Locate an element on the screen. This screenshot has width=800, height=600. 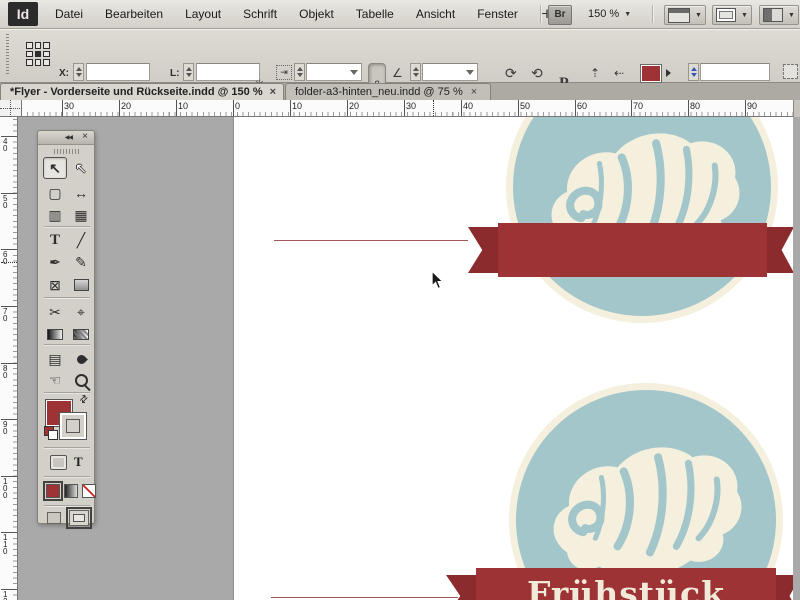
rotation-combo is located at coordinates (450, 72).